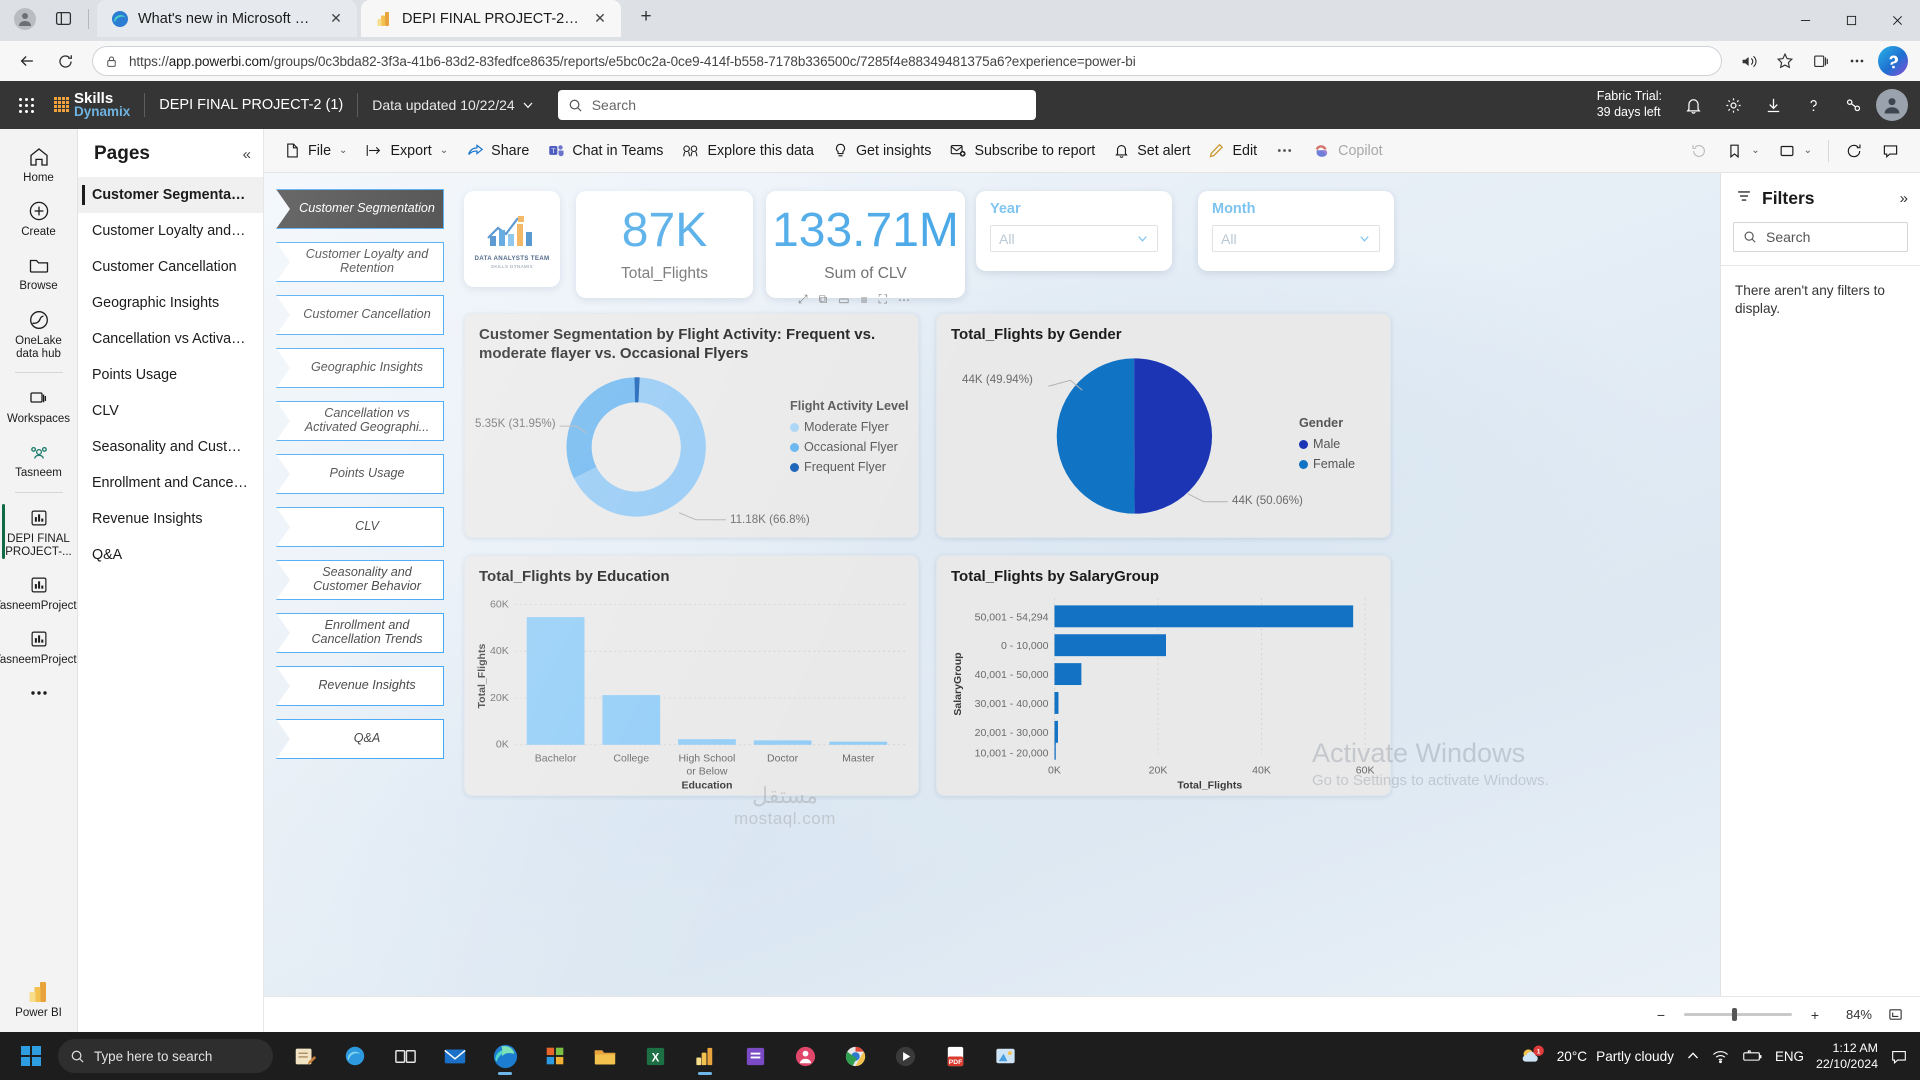 The height and width of the screenshot is (1080, 1920). I want to click on page-item-customer-segmentation: Customer Segmentation, so click(170, 195).